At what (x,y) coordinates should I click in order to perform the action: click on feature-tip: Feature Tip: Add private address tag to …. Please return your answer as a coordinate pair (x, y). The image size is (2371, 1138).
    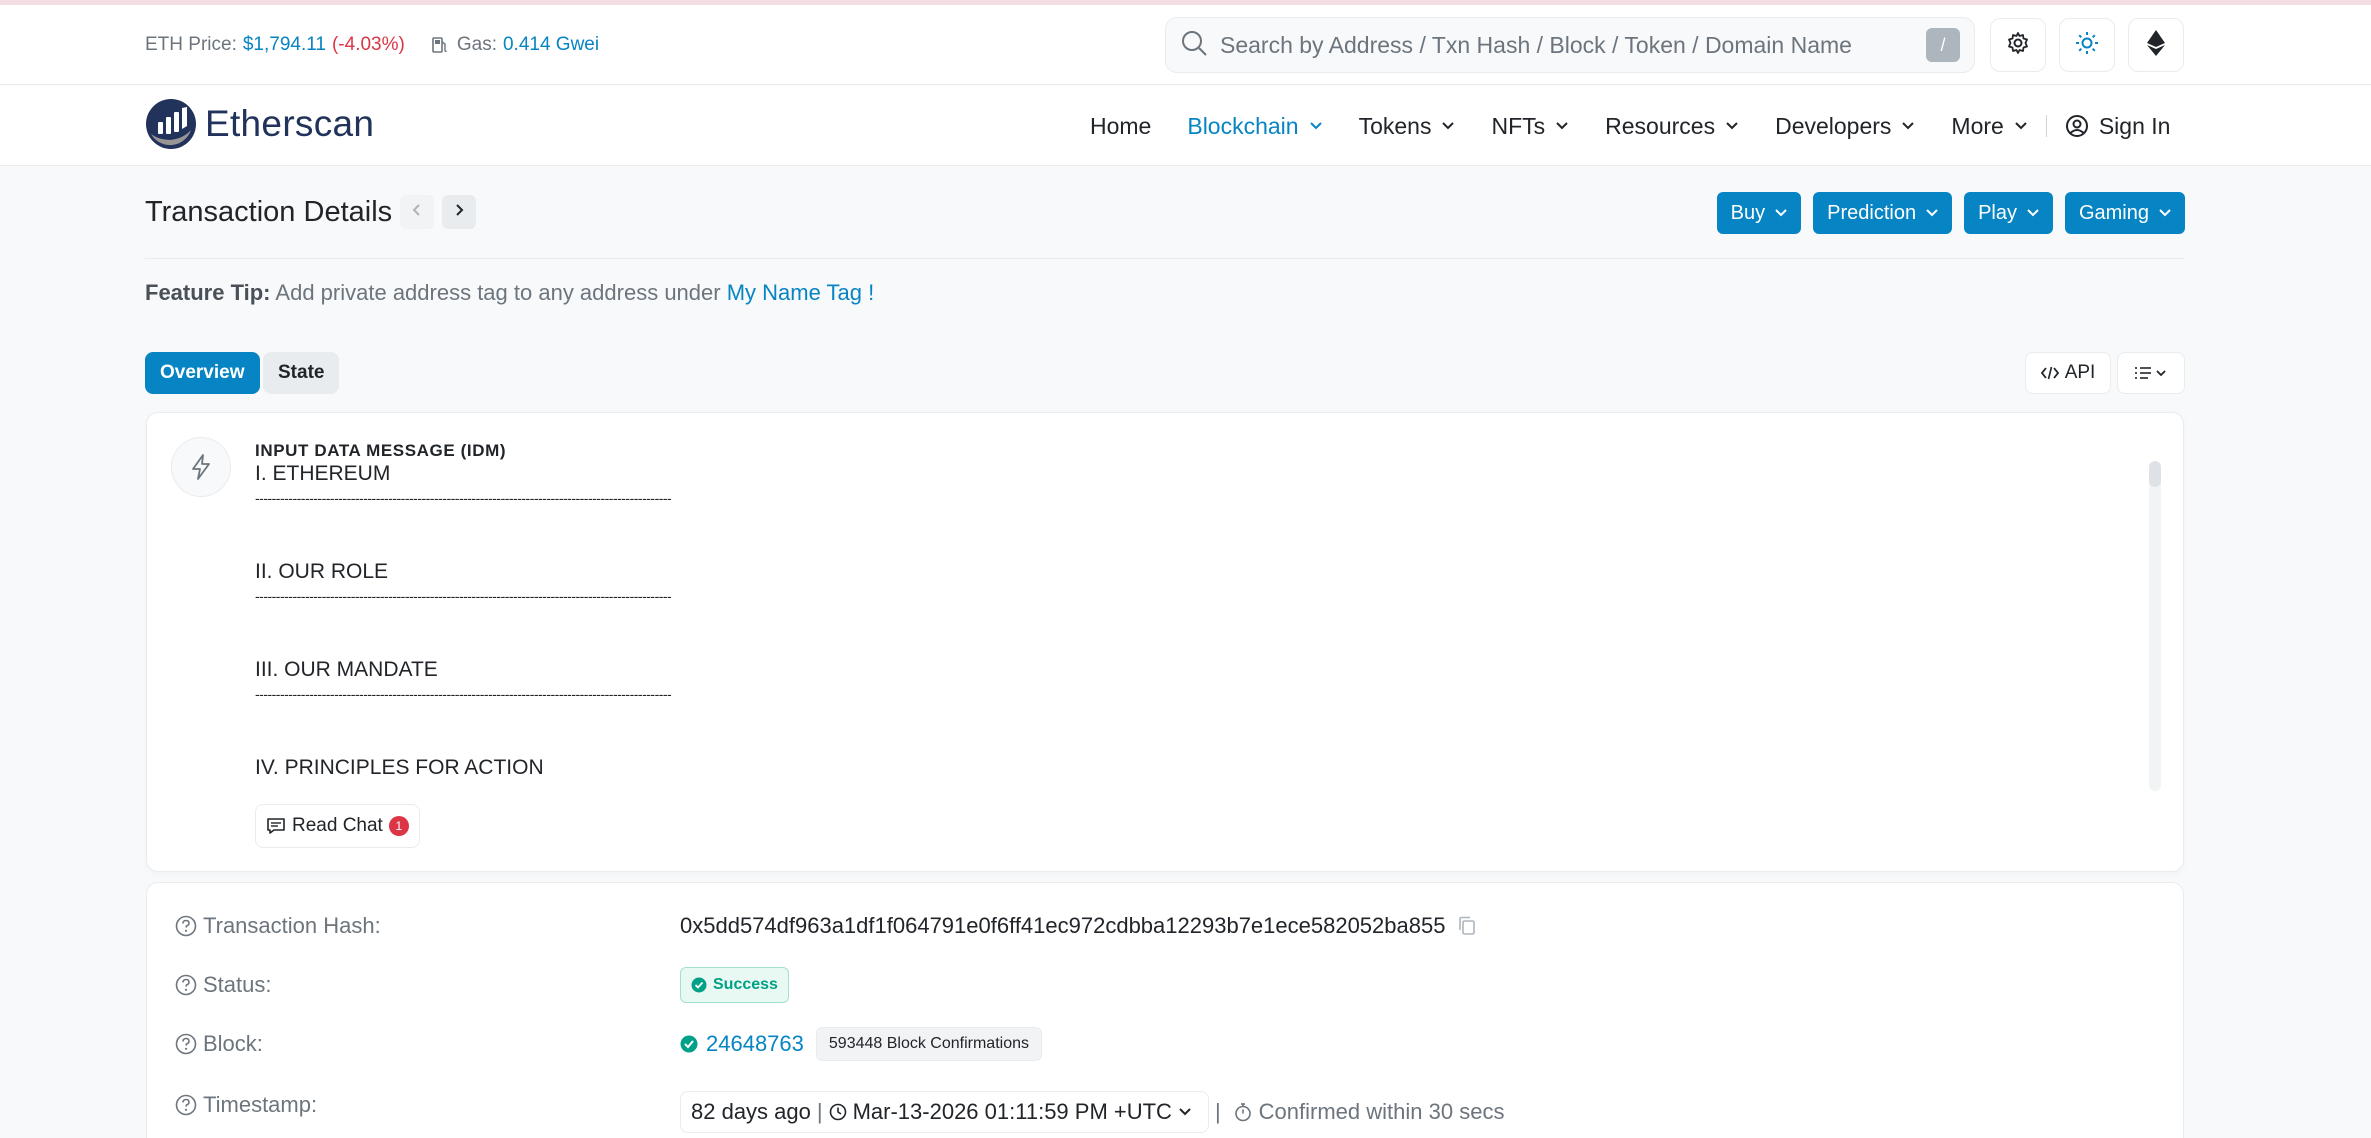
    Looking at the image, I should click on (509, 293).